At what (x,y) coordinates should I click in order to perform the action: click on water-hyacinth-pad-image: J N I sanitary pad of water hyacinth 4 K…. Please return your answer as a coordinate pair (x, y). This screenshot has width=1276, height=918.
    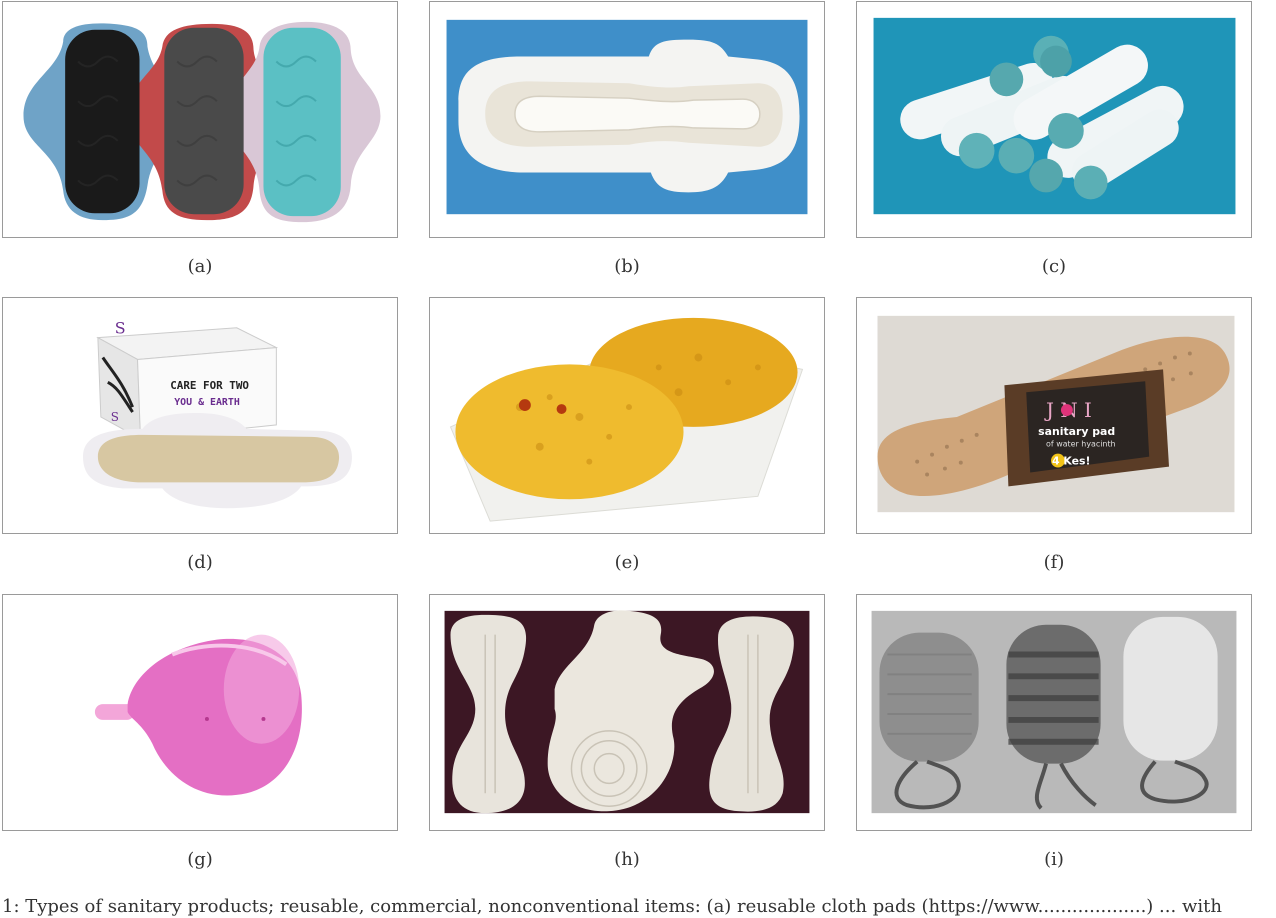
    Looking at the image, I should click on (1054, 415).